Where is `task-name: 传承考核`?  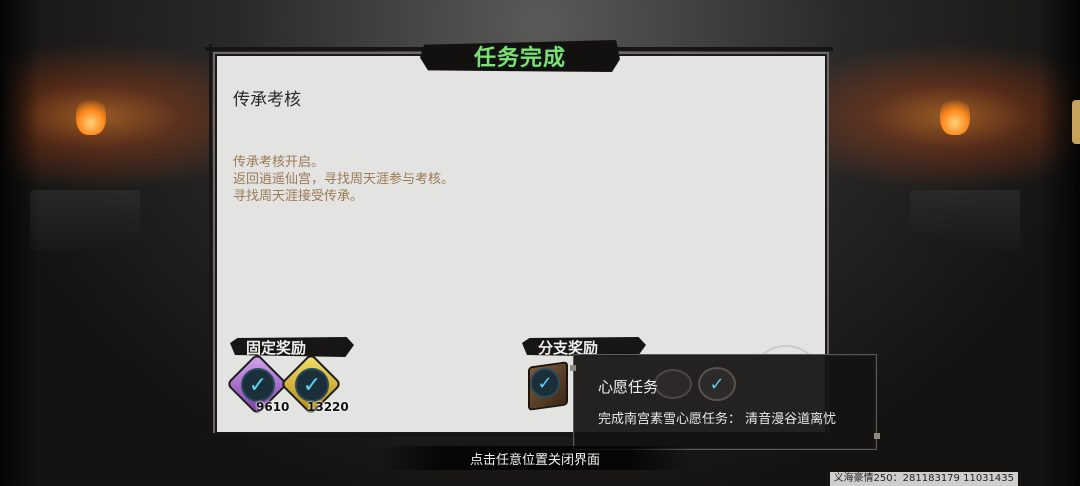
task-name: 传承考核 is located at coordinates (267, 100).